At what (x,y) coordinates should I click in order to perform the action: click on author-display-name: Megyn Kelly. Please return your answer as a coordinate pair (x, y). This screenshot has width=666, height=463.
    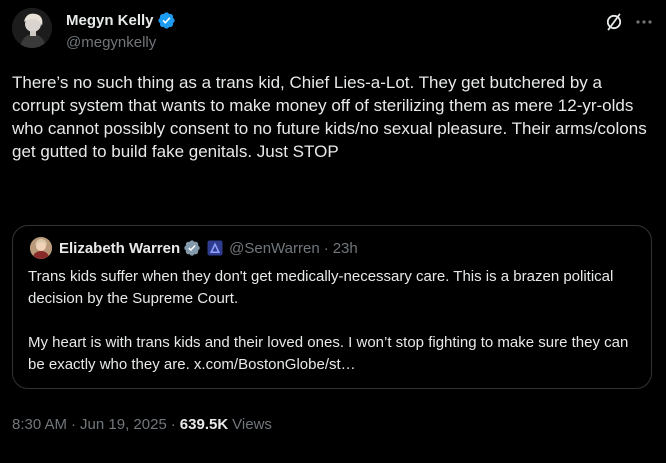
    Looking at the image, I should click on (110, 20).